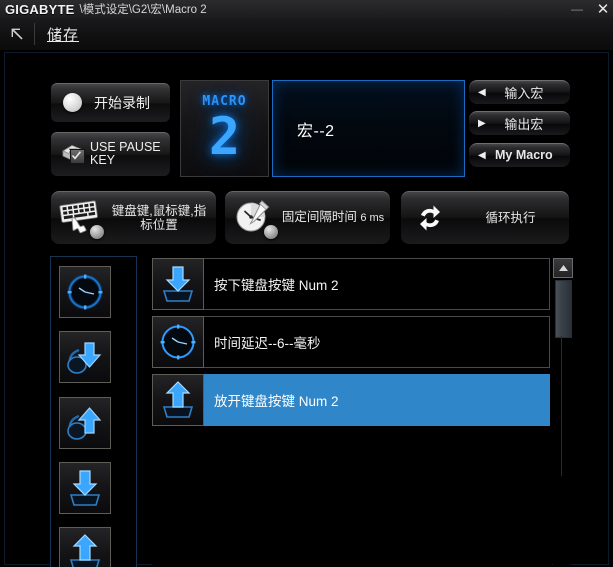  Describe the element at coordinates (563, 309) in the screenshot. I see `scrollbar-thumb` at that location.